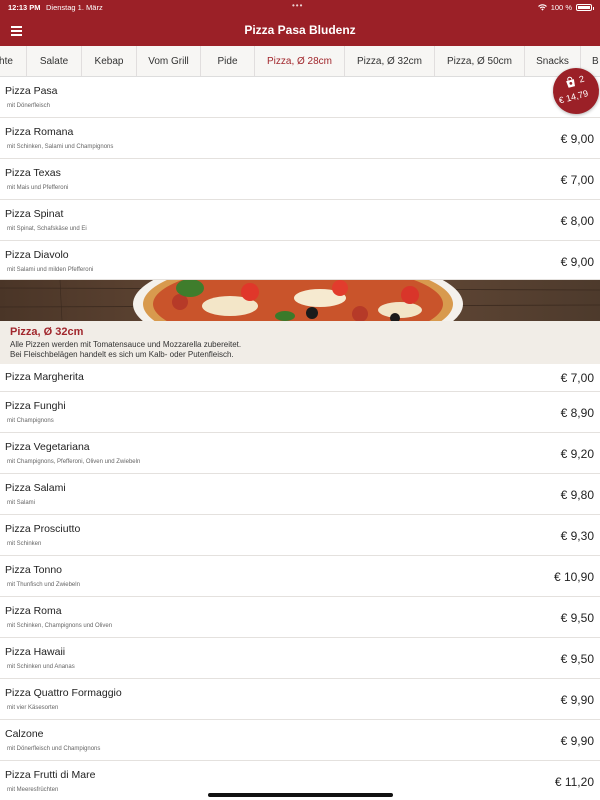 The image size is (600, 800). What do you see at coordinates (30, 421) in the screenshot?
I see `item-description: mit Champignons` at bounding box center [30, 421].